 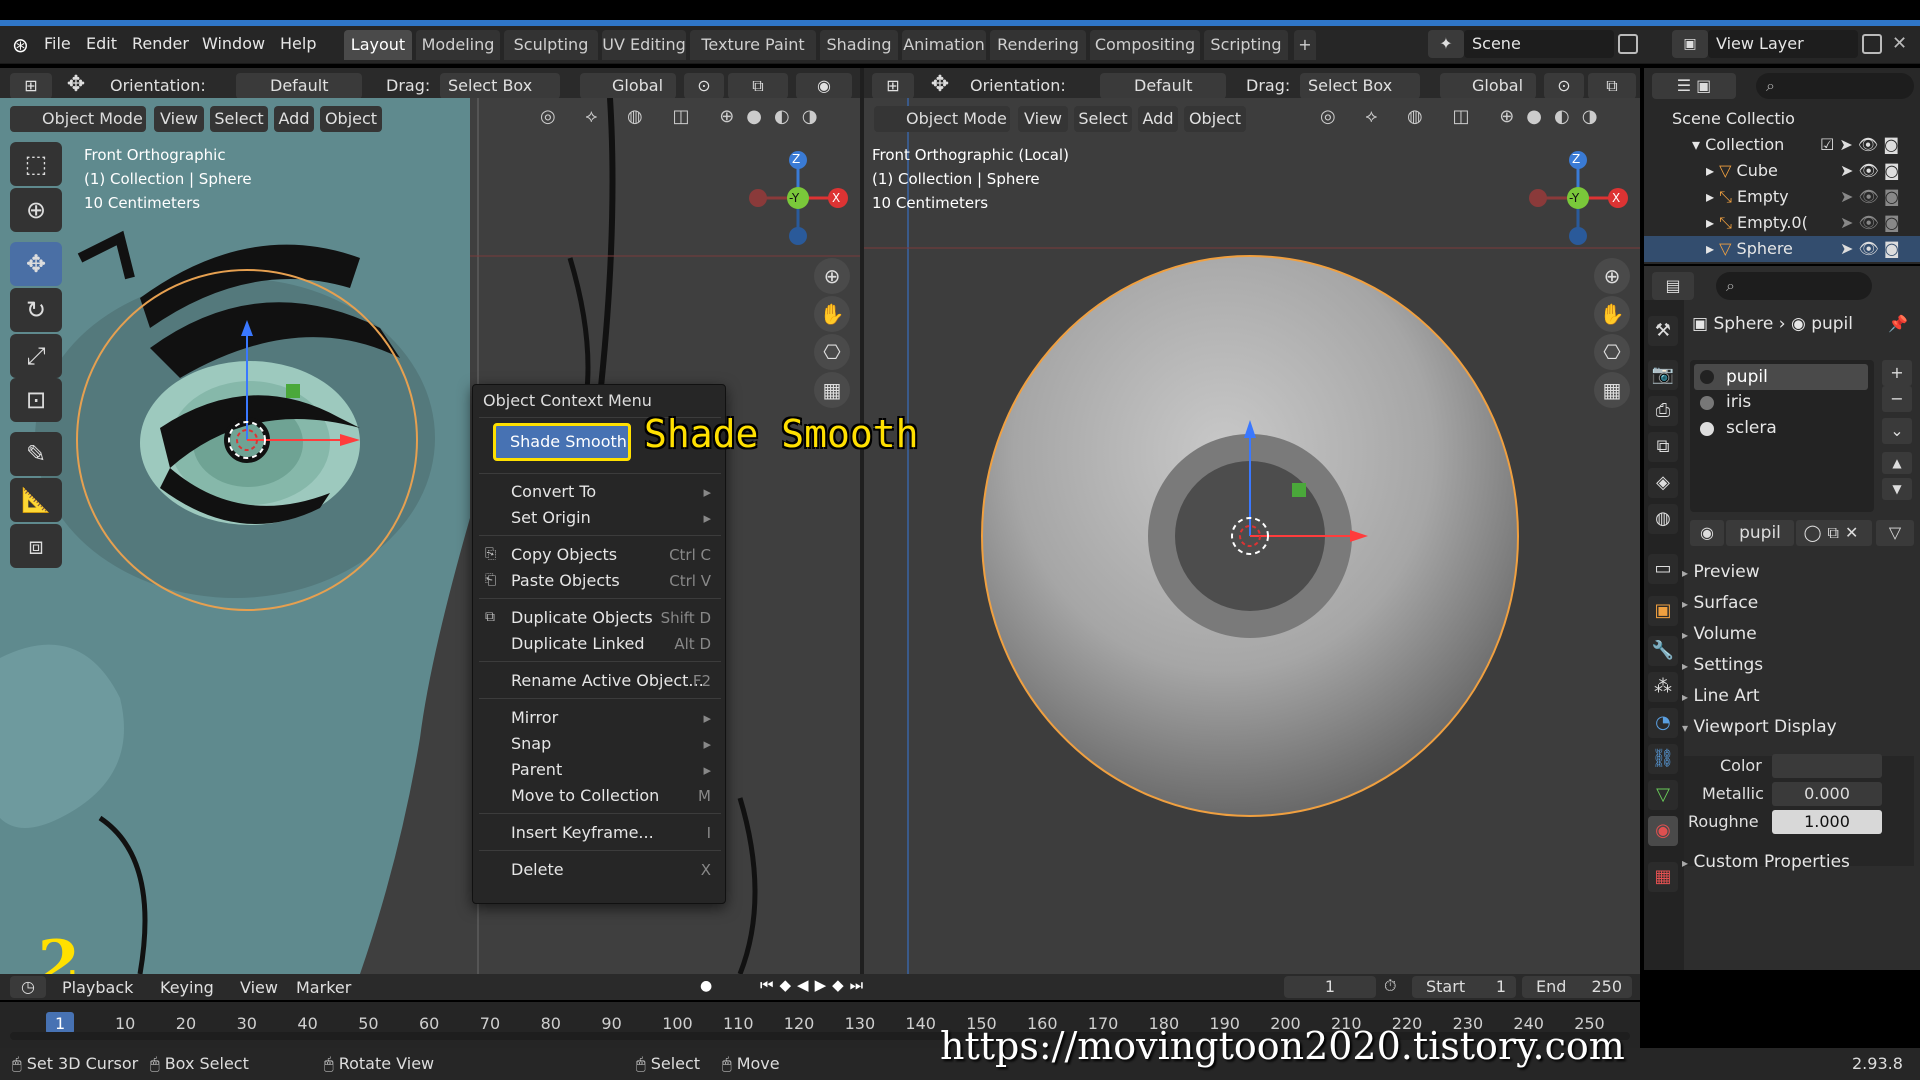 I want to click on output-properties-icon: ⎙, so click(x=1663, y=411).